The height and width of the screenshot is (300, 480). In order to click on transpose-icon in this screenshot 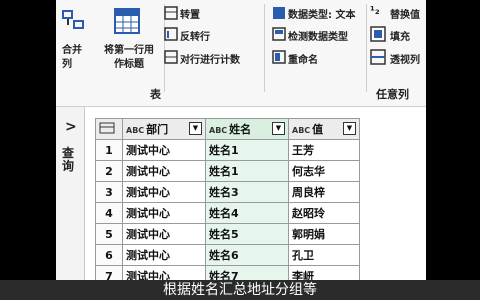, I will do `click(171, 13)`.